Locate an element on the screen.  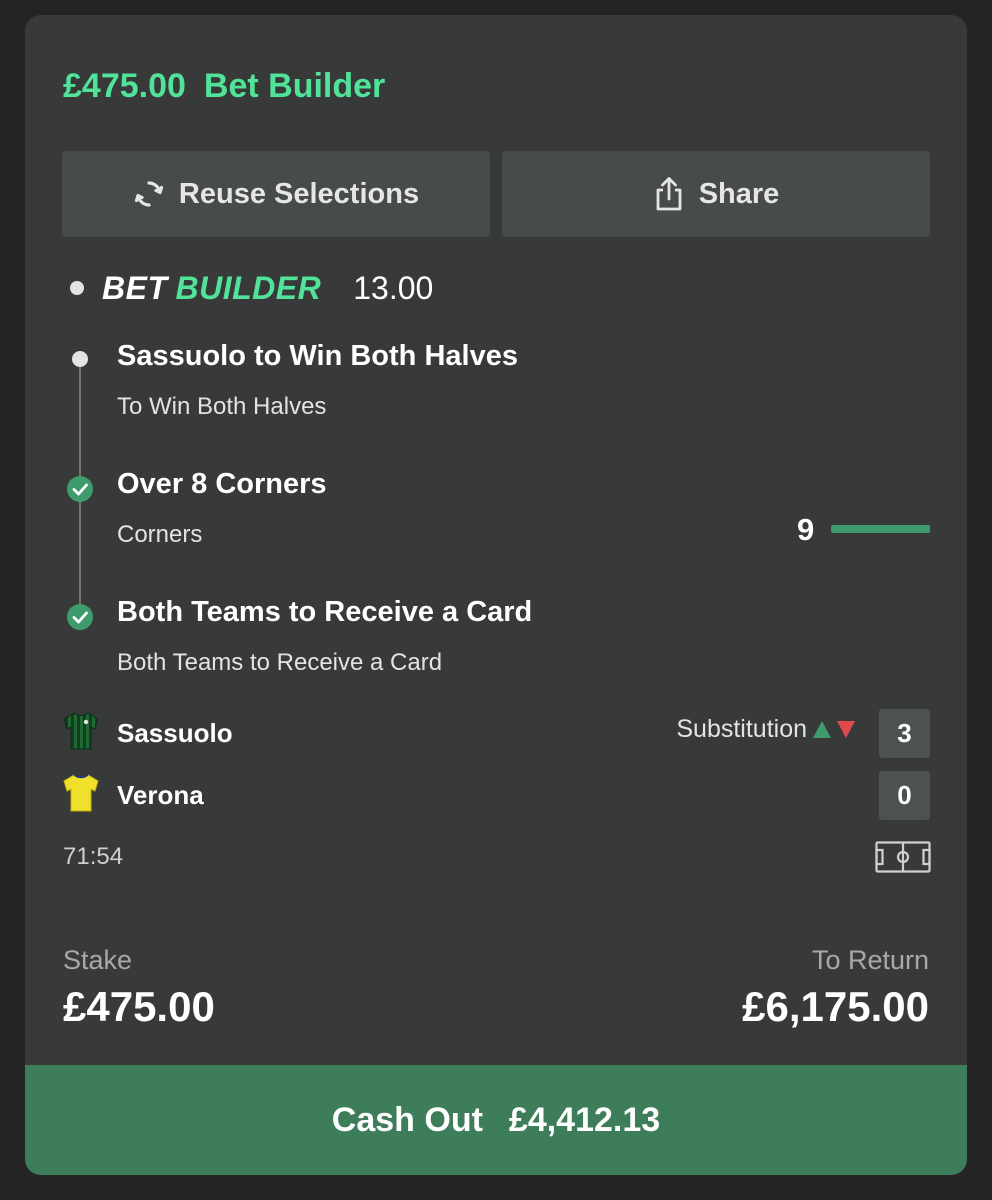
arrow-down-icon is located at coordinates (846, 729).